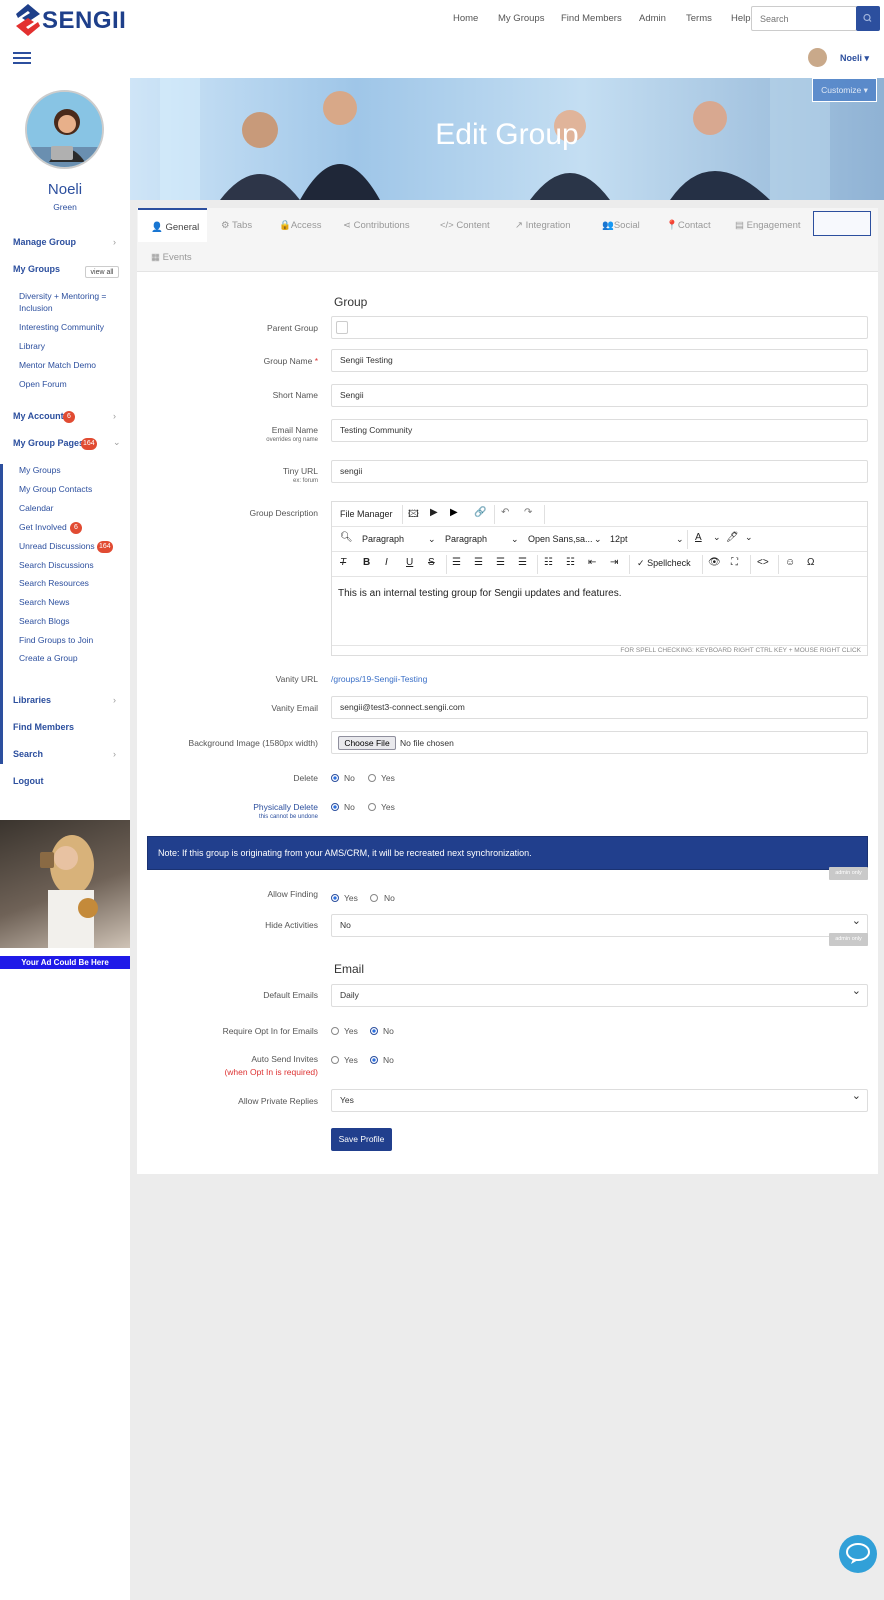 The image size is (884, 1600). I want to click on paragraph-select-1: Paragraph ⌄, so click(399, 539).